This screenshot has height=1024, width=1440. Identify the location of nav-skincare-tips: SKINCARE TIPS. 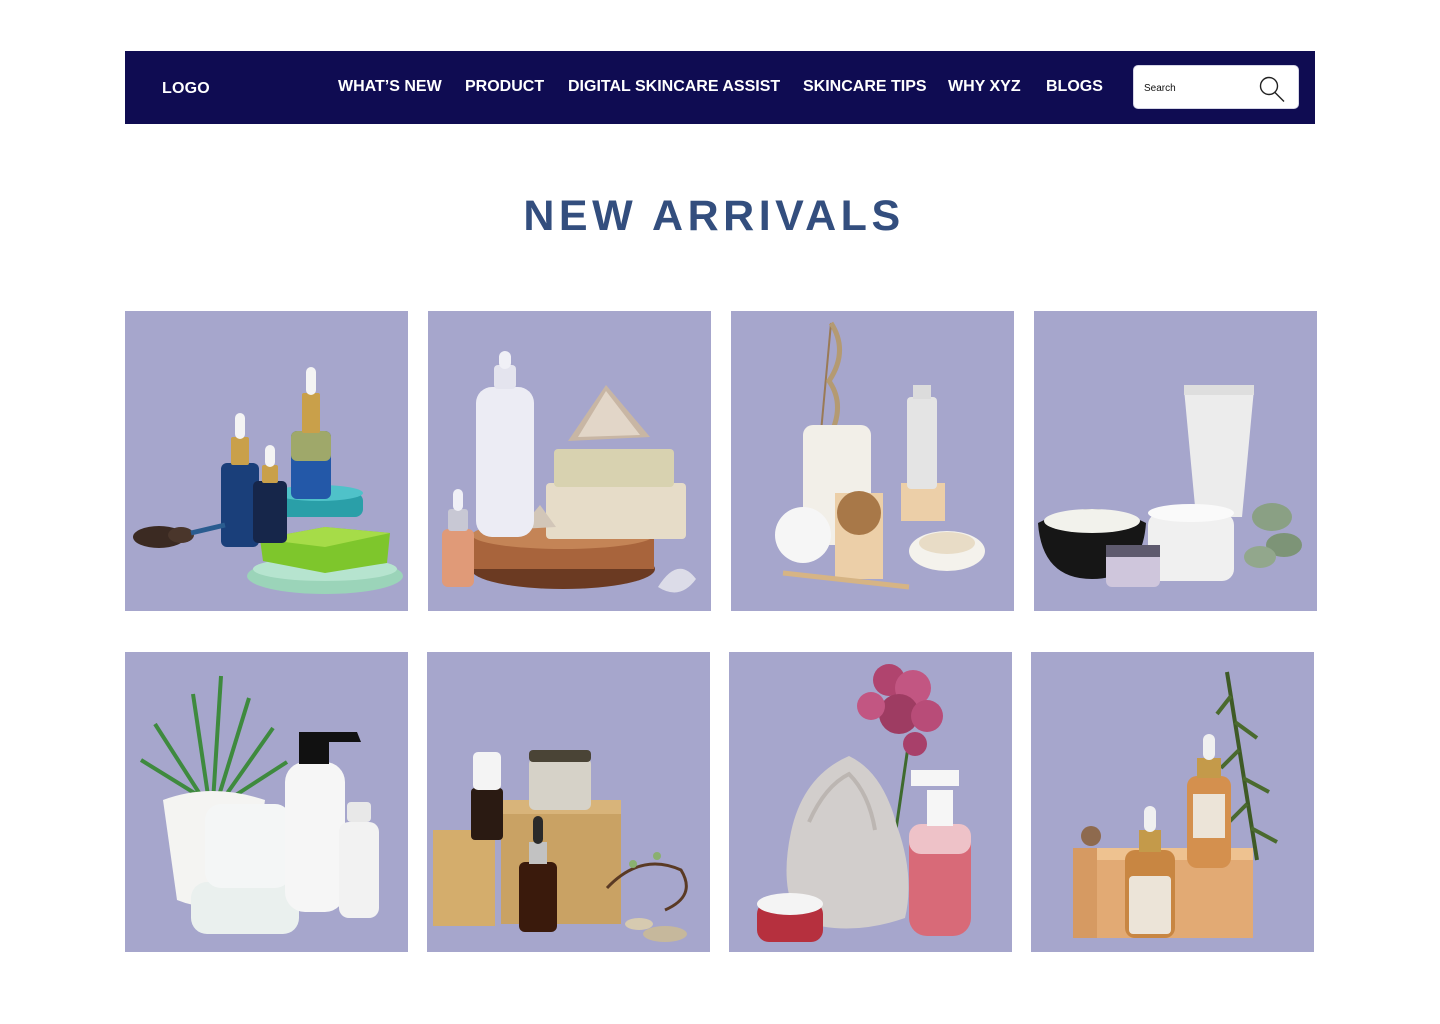
(865, 87).